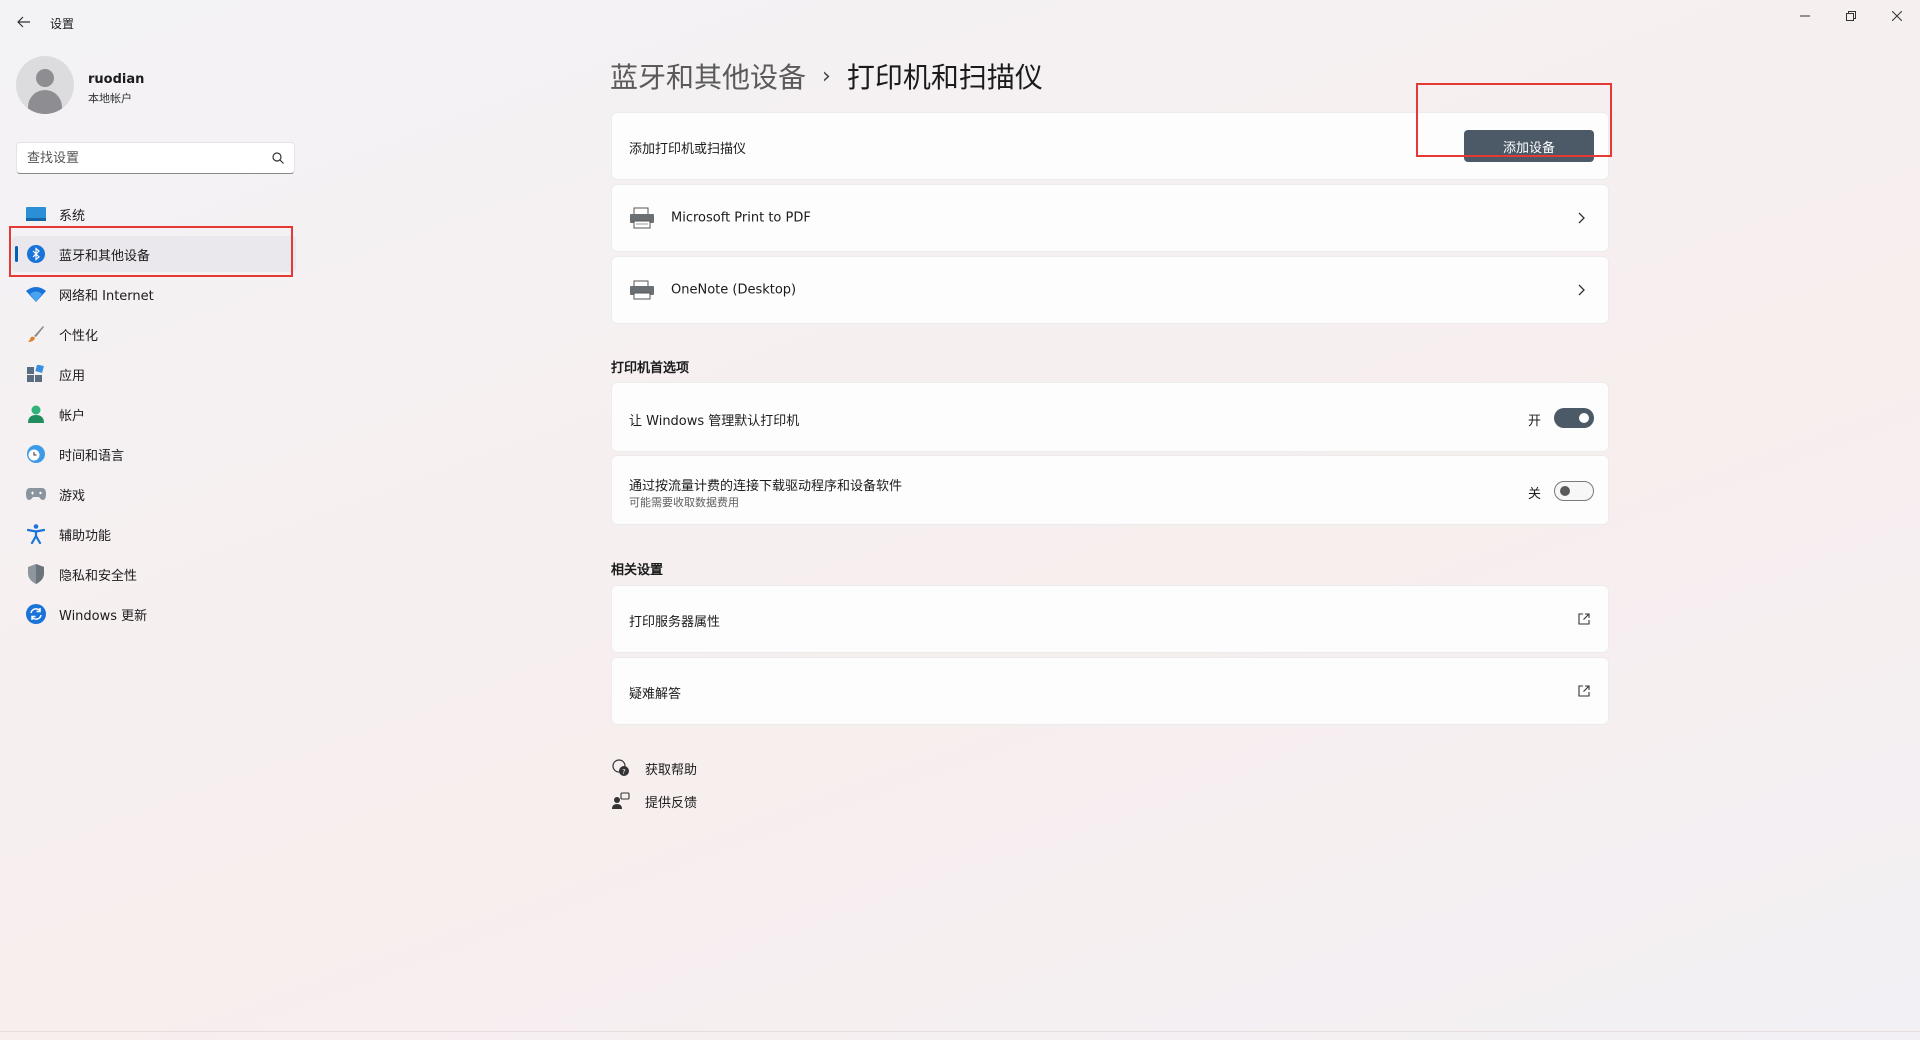 The width and height of the screenshot is (1920, 1040). Describe the element at coordinates (142, 158) in the screenshot. I see `search-input` at that location.